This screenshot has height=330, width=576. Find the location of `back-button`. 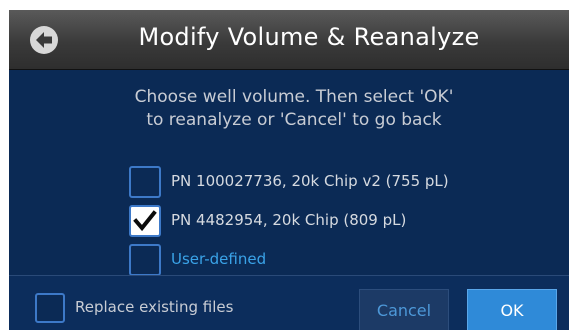

back-button is located at coordinates (44, 40).